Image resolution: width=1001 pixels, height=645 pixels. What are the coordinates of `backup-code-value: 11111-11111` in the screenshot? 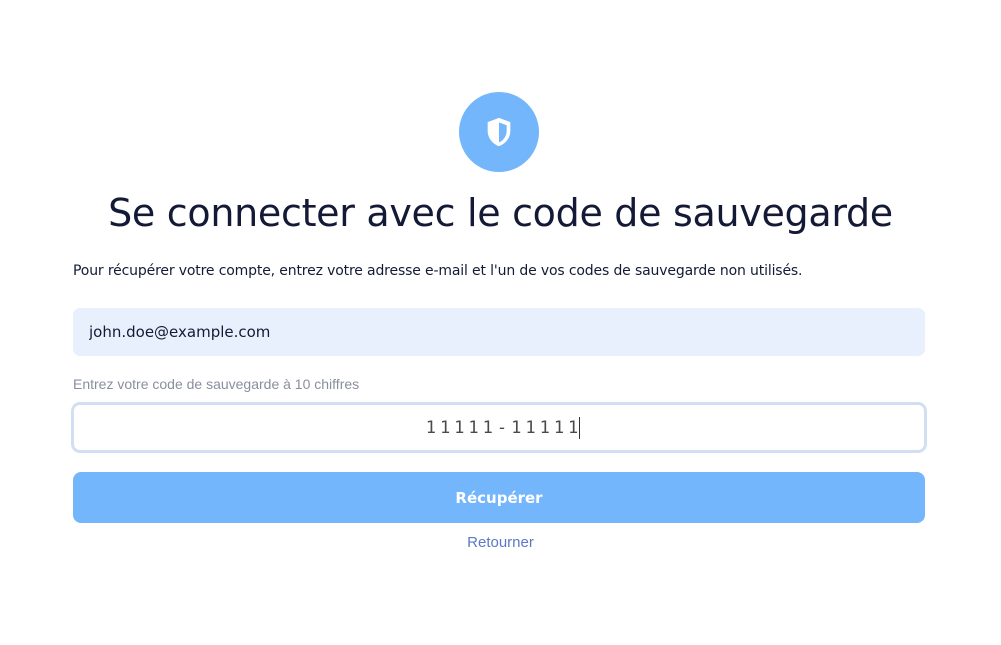 It's located at (504, 427).